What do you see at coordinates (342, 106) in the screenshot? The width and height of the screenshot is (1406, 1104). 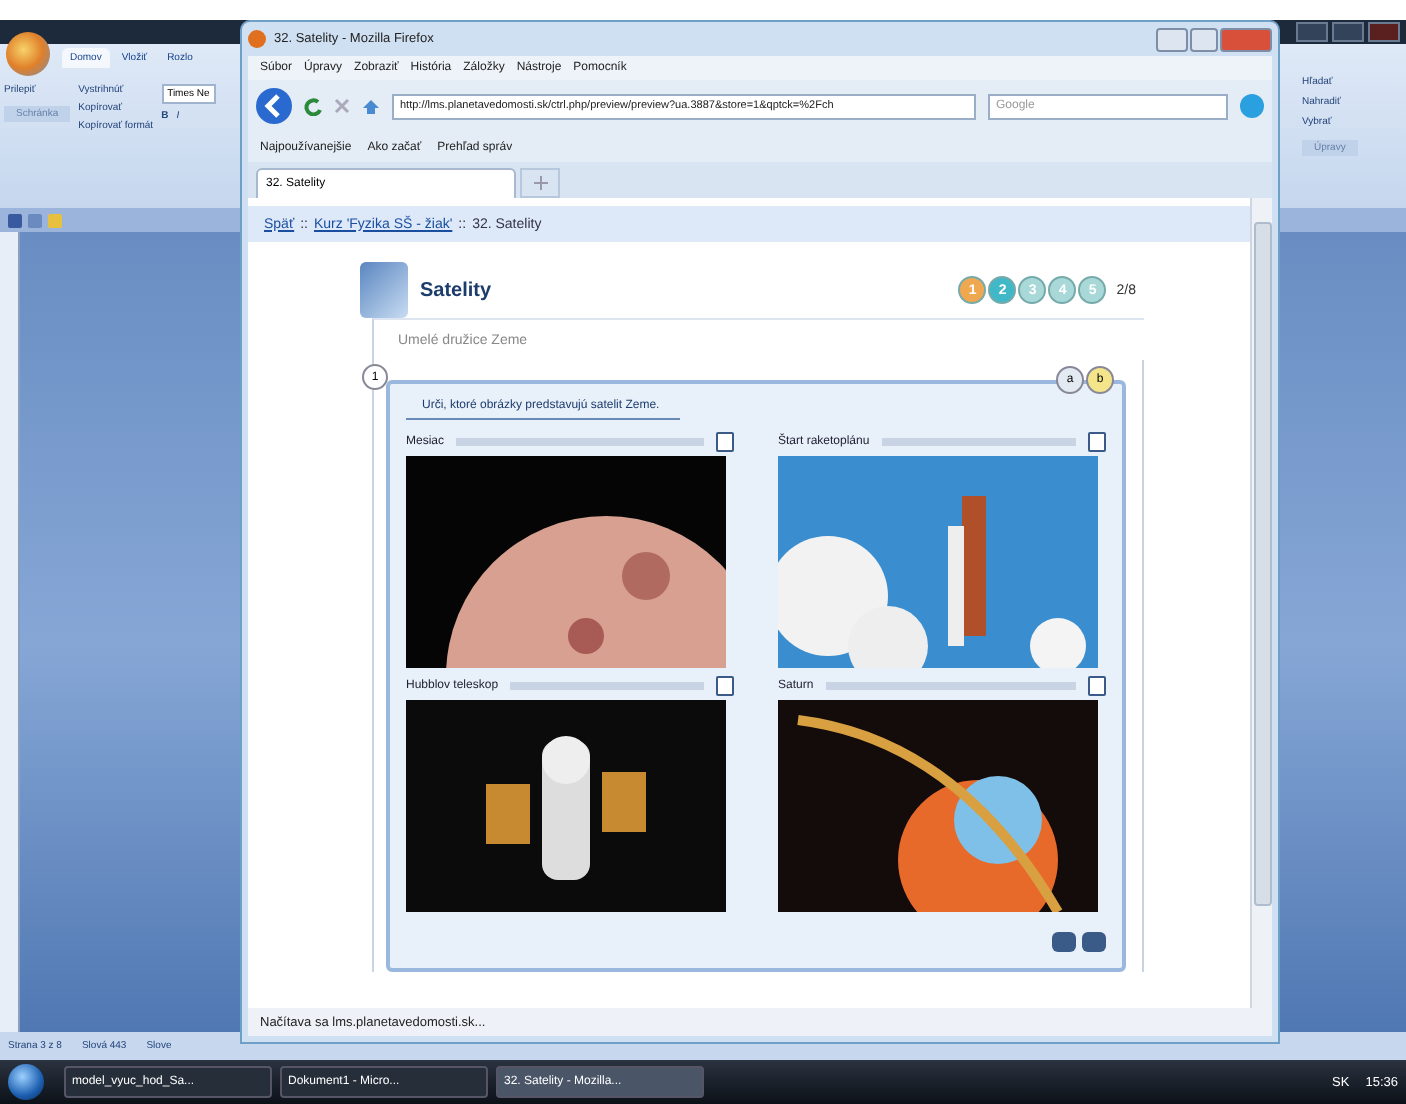 I see `stop-icon` at bounding box center [342, 106].